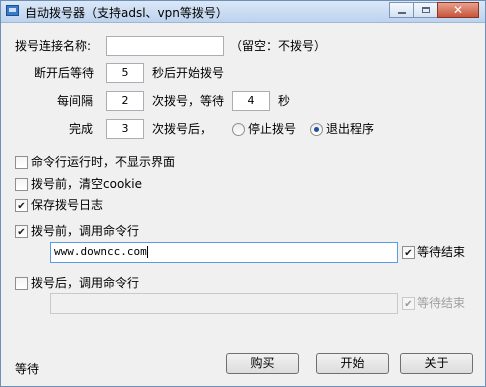 This screenshot has height=387, width=486. What do you see at coordinates (147, 252) in the screenshot?
I see `text-cursor` at bounding box center [147, 252].